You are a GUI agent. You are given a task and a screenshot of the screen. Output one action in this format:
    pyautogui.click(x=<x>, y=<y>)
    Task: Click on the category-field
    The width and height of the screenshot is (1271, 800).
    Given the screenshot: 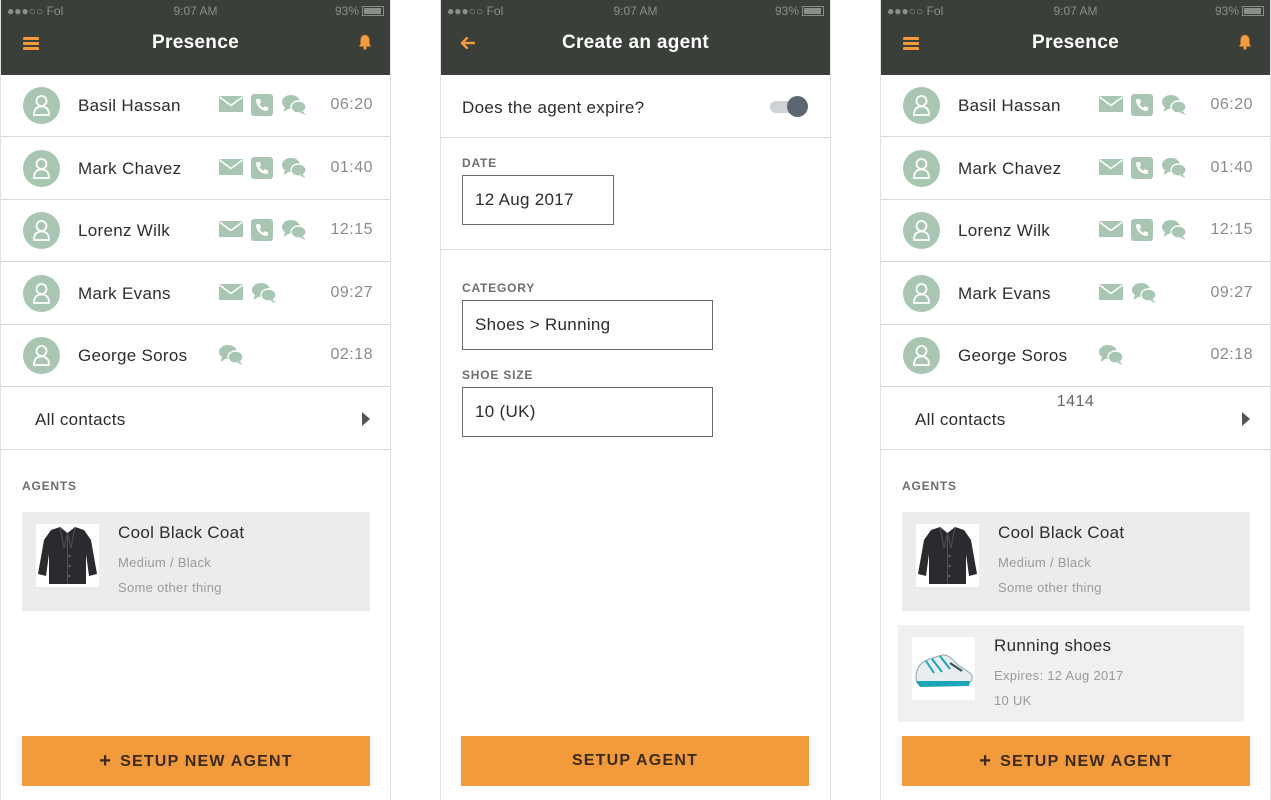 What is the action you would take?
    pyautogui.click(x=587, y=325)
    